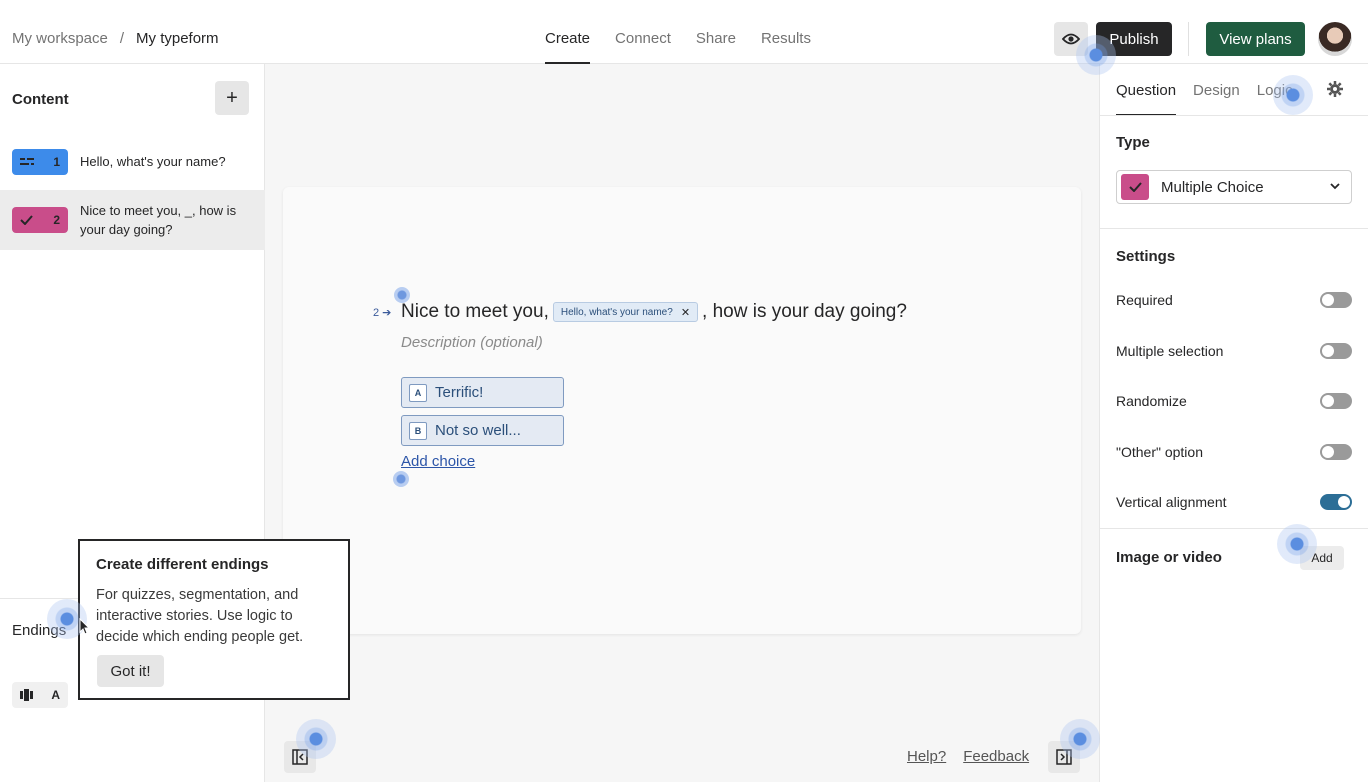 This screenshot has width=1368, height=782. I want to click on question-badge: 1, so click(40, 162).